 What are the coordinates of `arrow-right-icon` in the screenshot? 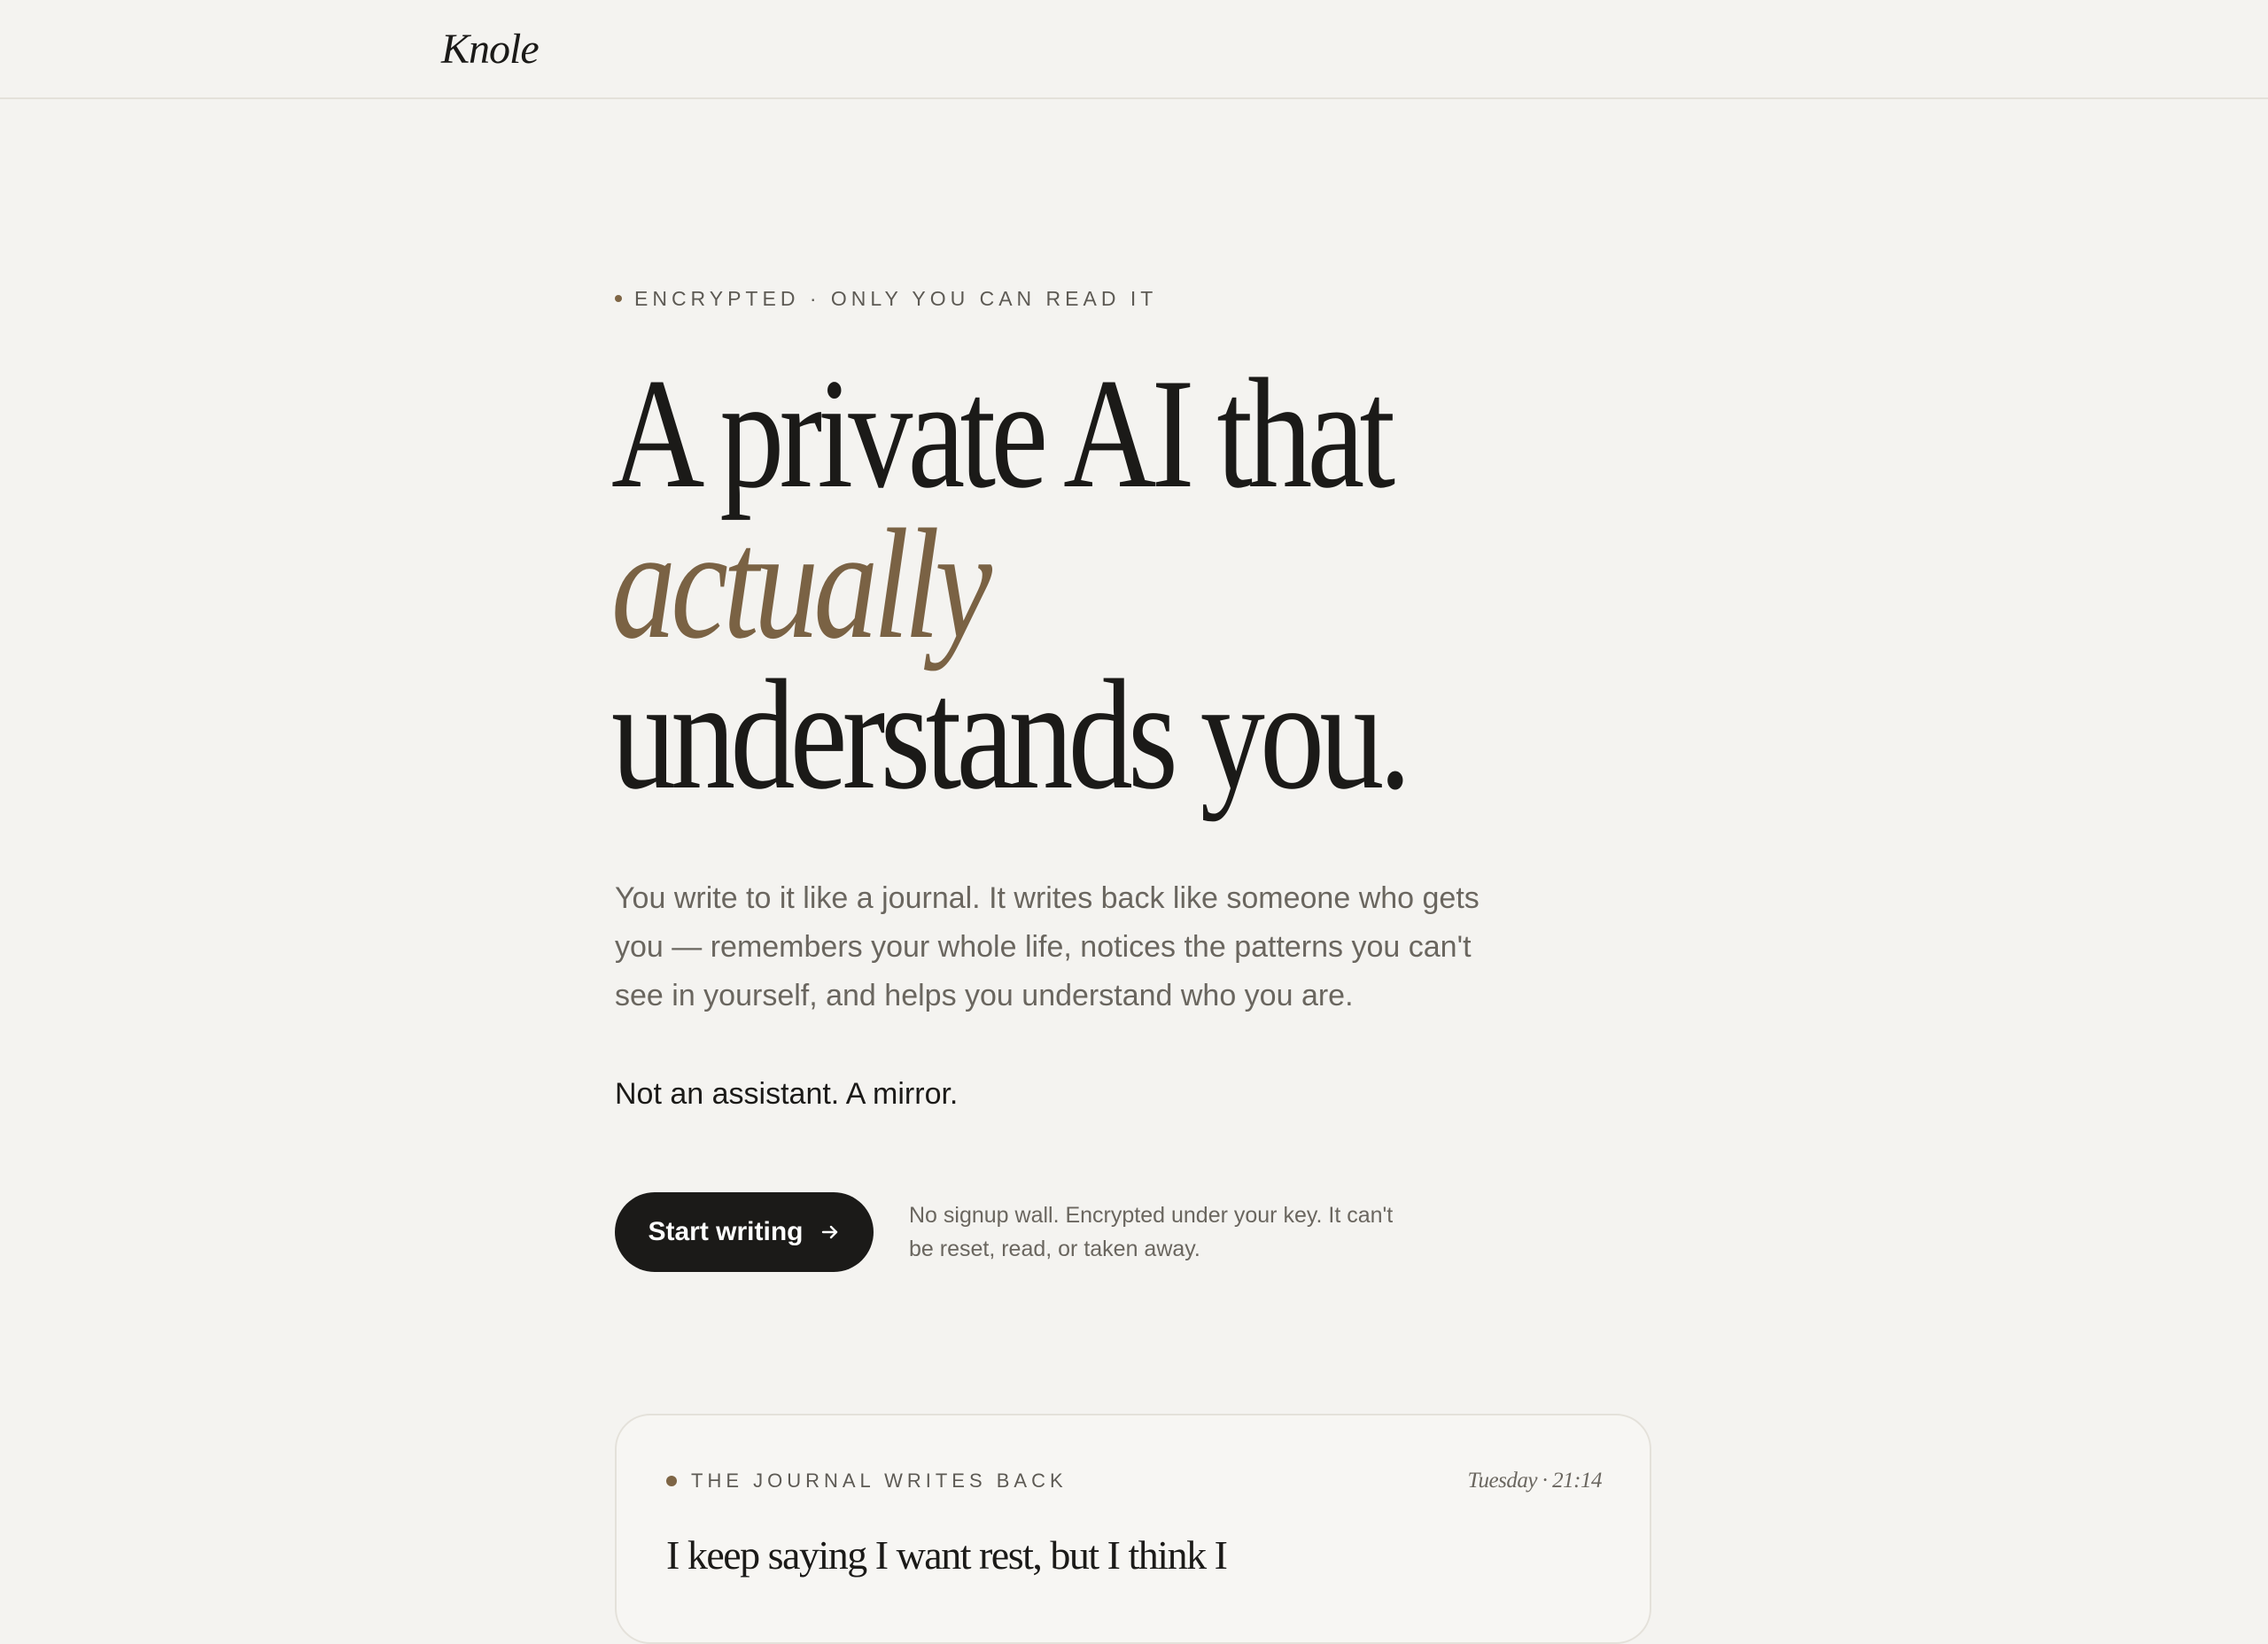 It's located at (829, 1232).